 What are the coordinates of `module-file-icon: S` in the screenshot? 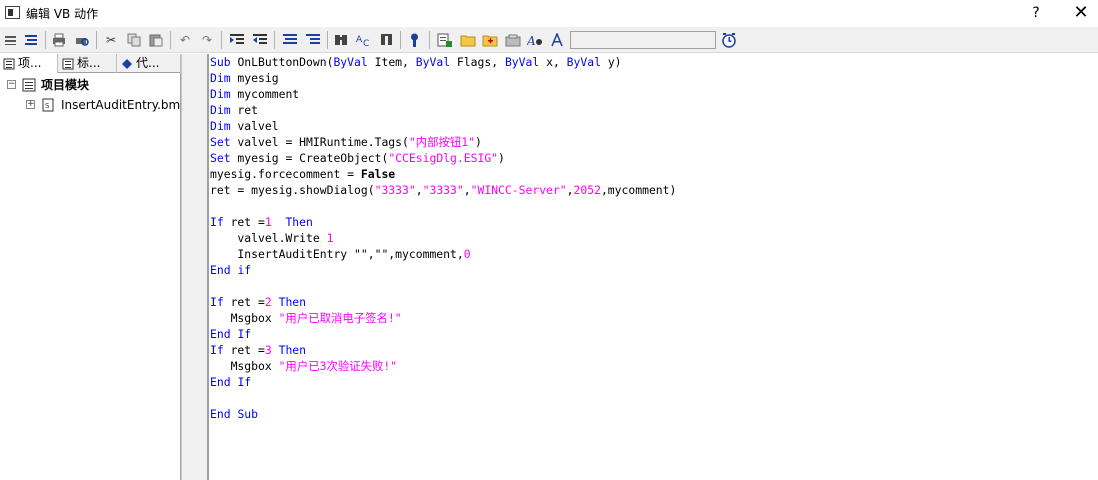 It's located at (48, 105).